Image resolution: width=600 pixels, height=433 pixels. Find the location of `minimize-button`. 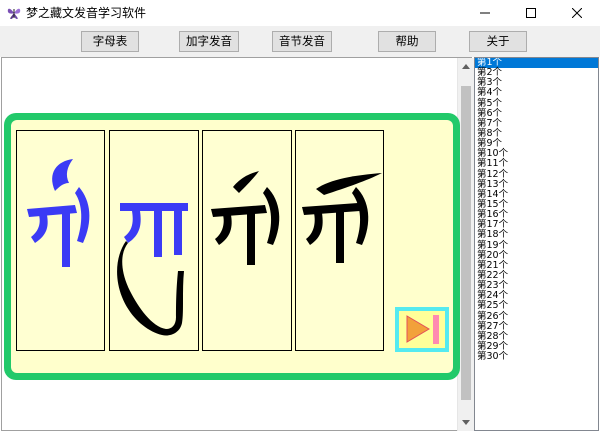

minimize-button is located at coordinates (485, 13).